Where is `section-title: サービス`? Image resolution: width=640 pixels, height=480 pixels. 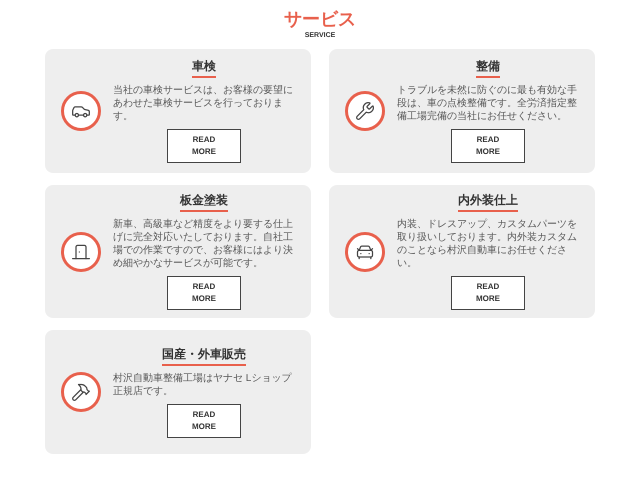 section-title: サービス is located at coordinates (320, 19).